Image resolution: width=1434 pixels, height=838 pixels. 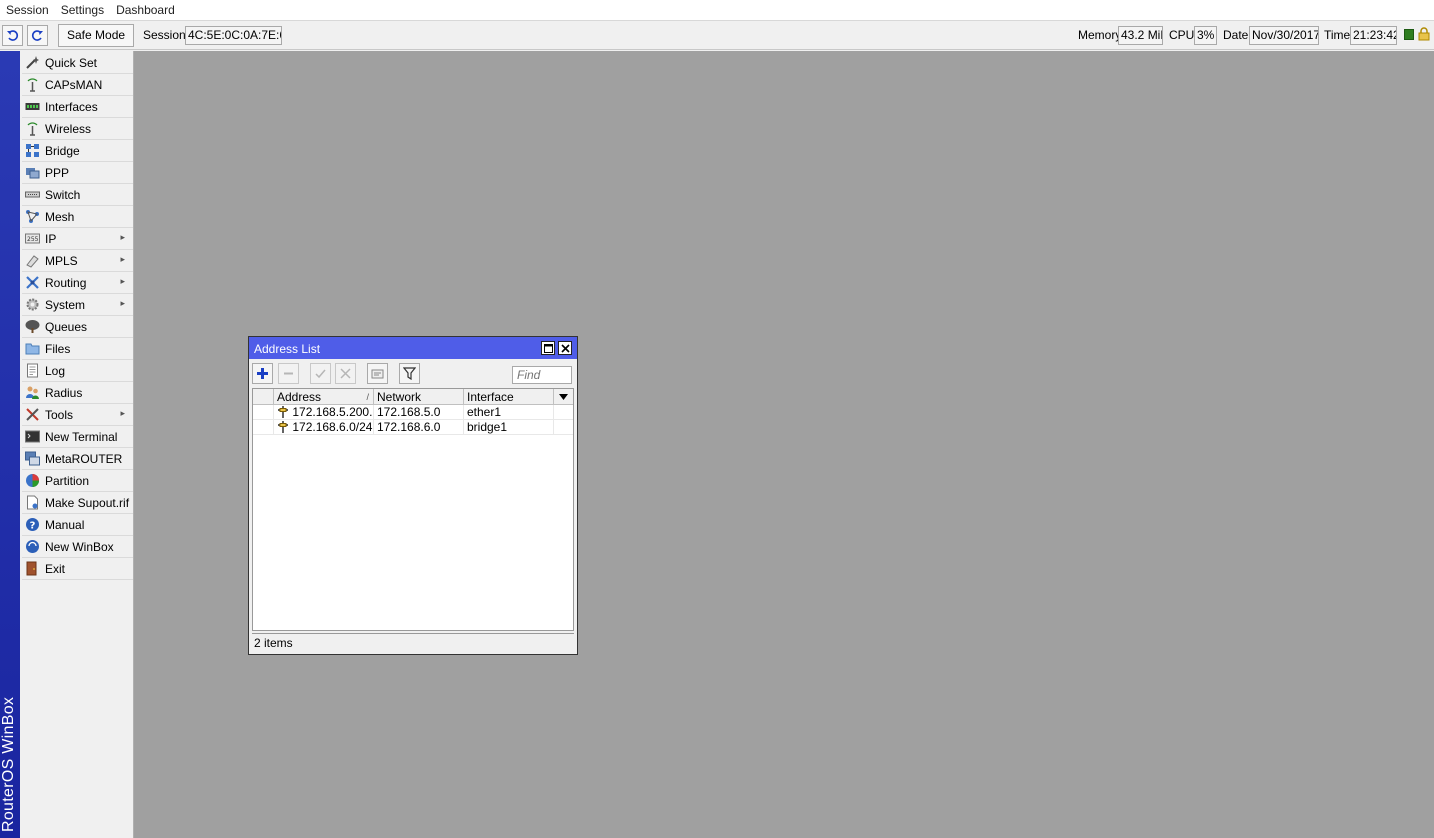 What do you see at coordinates (77, 239) in the screenshot?
I see `sidebar-item-ip: 255 IP ▸` at bounding box center [77, 239].